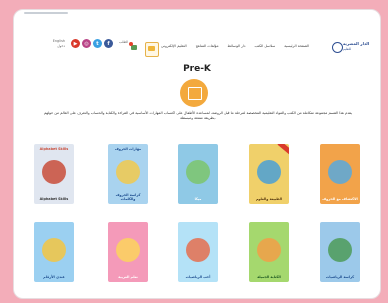  I want to click on logo-text: الدار المصرية, so click(356, 43).